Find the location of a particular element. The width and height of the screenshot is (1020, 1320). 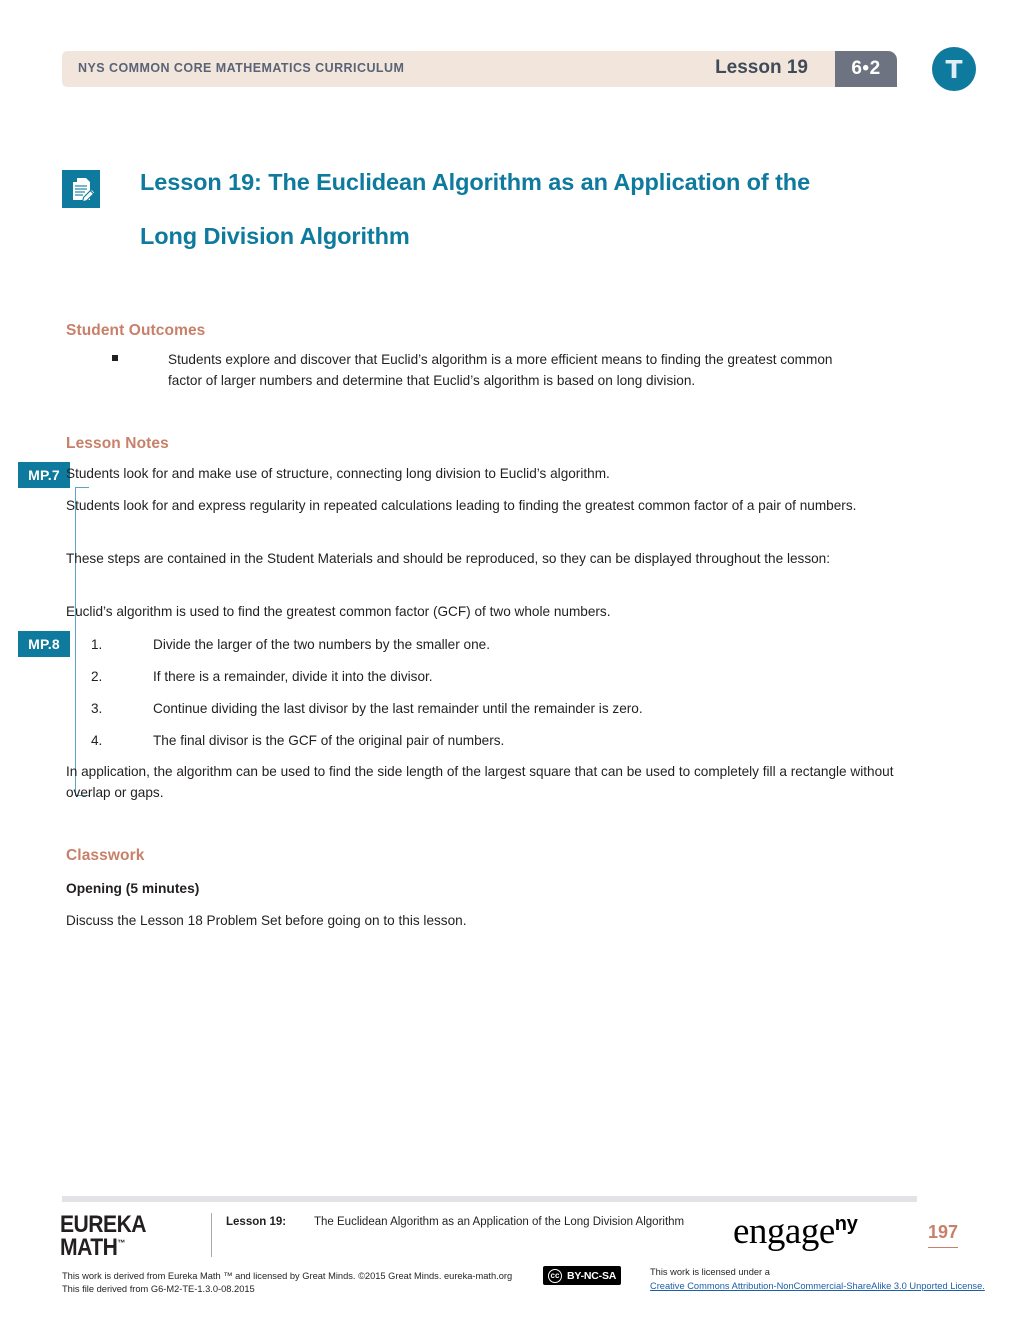

document-with-pencil-icon is located at coordinates (81, 189).